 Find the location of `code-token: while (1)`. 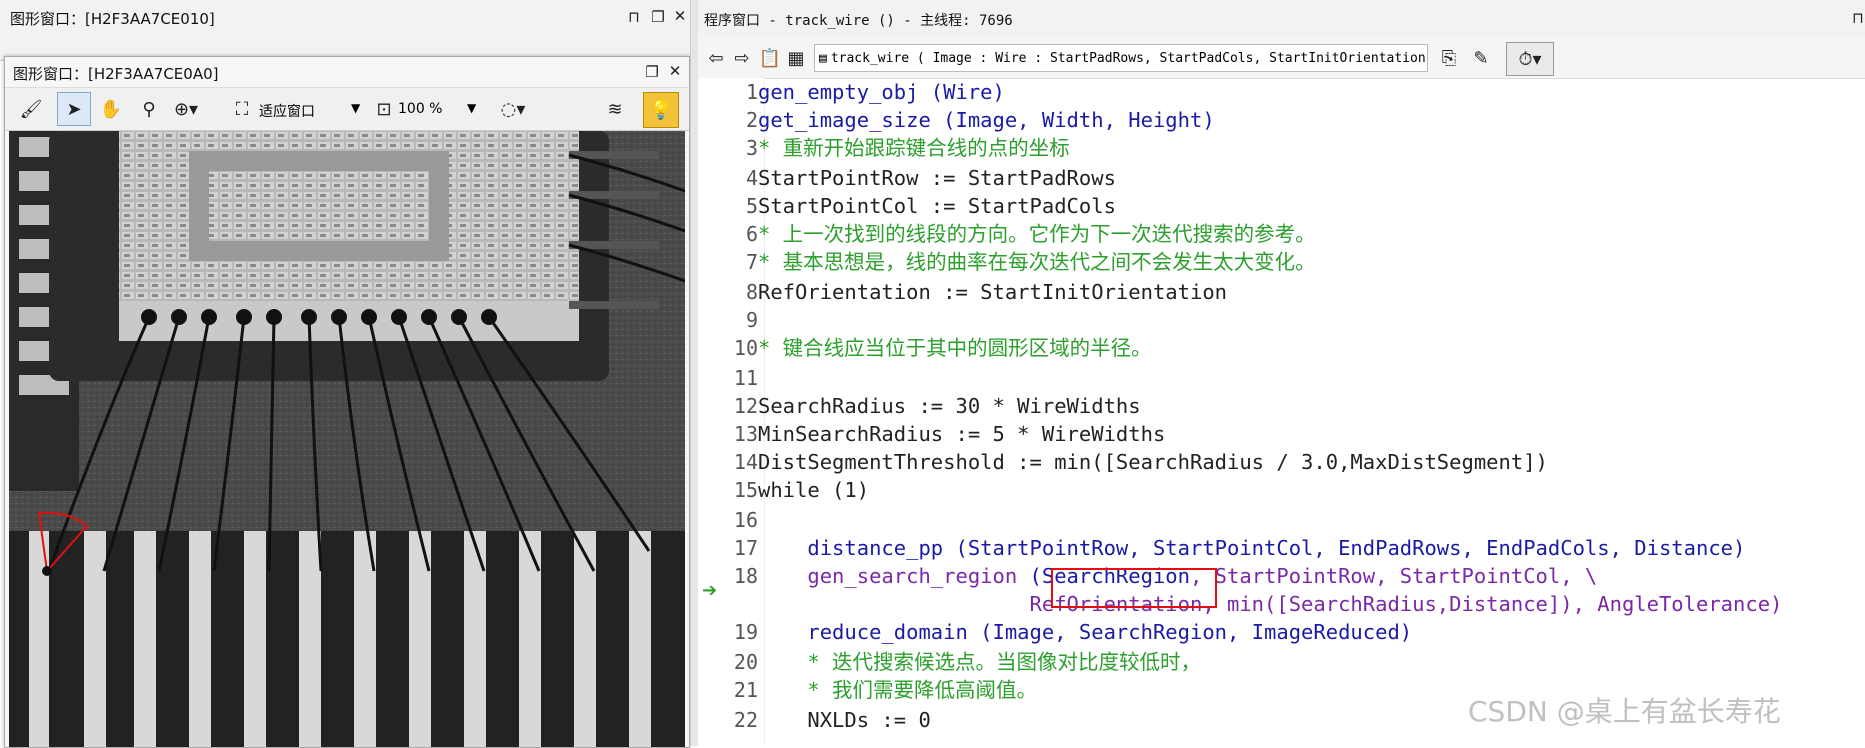

code-token: while (1) is located at coordinates (814, 490).